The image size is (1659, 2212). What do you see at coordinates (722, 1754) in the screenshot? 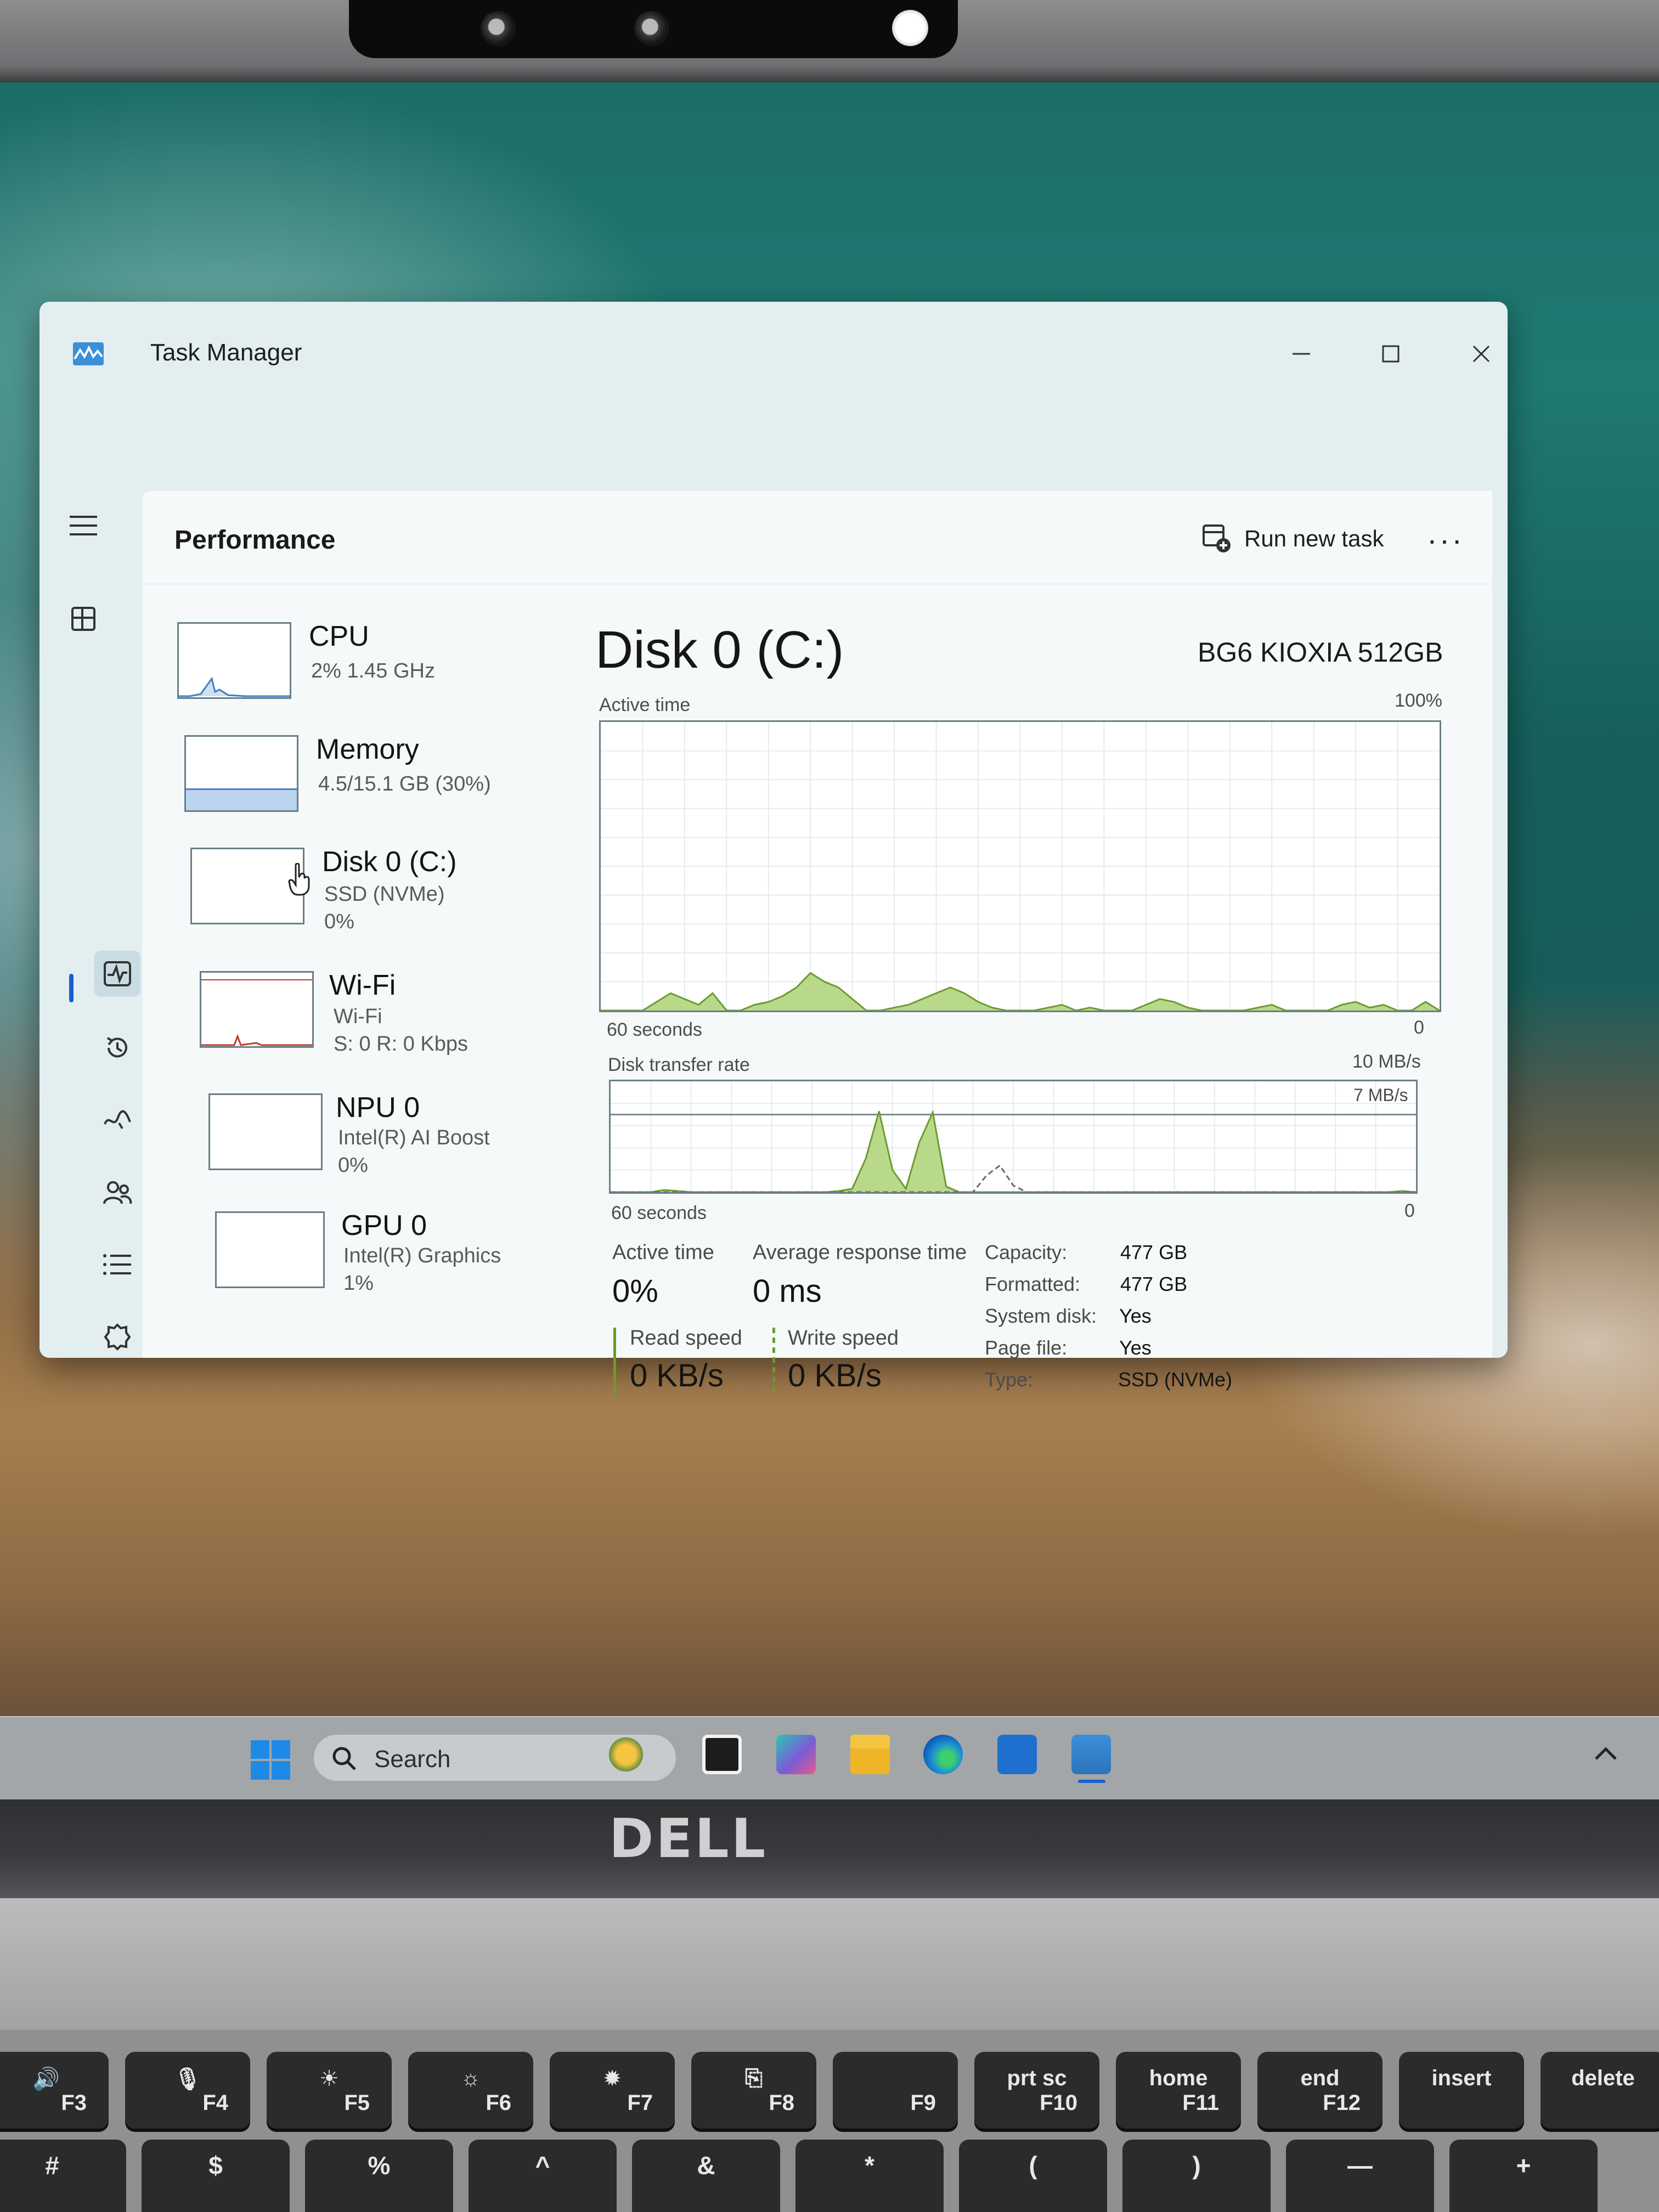
I see `task-view-icon` at bounding box center [722, 1754].